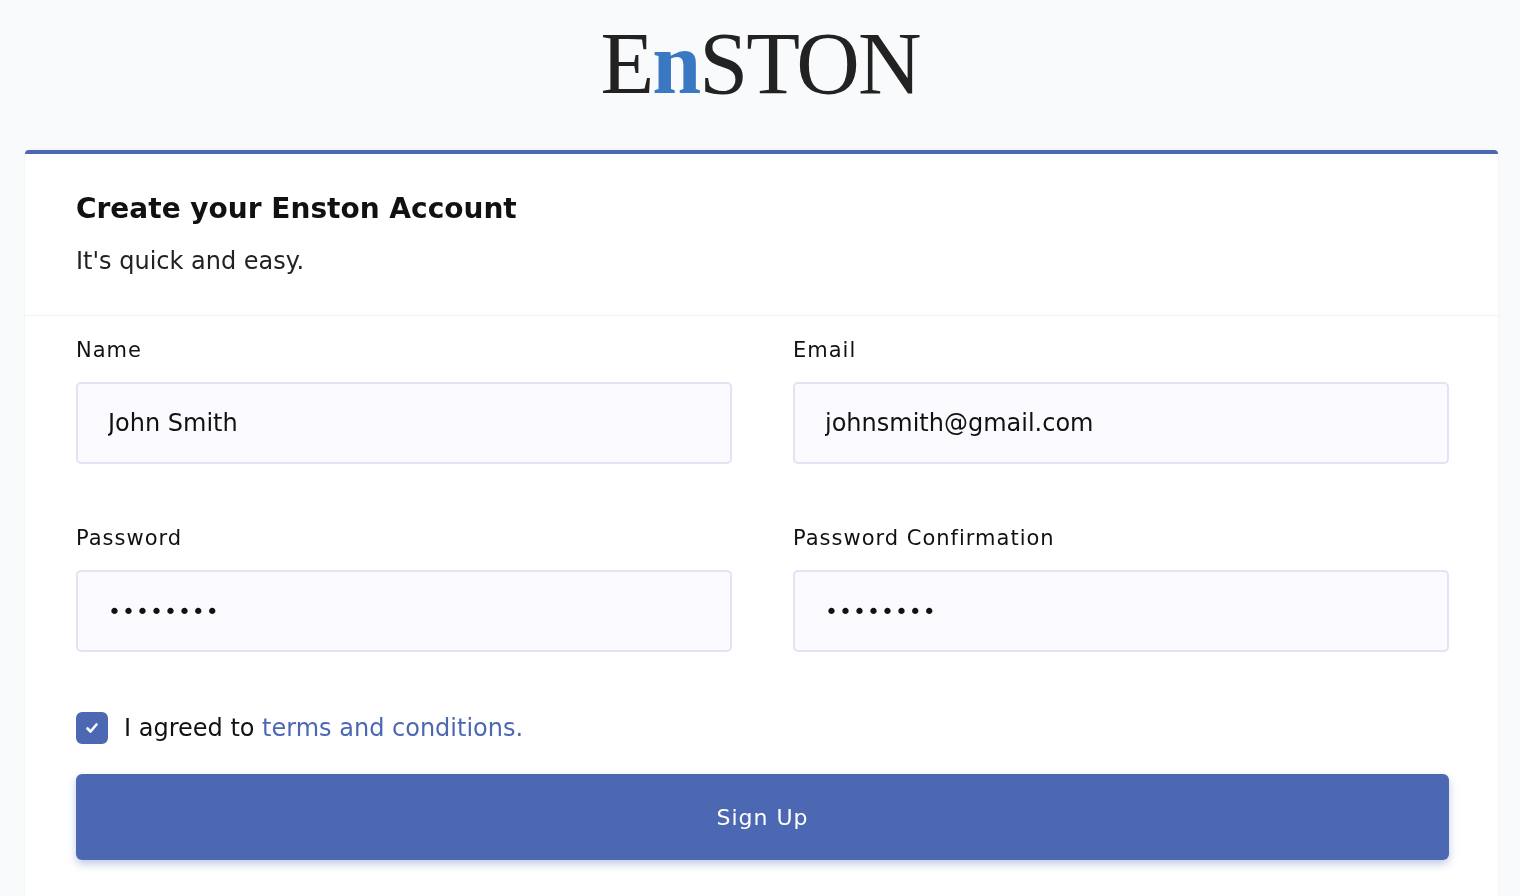  Describe the element at coordinates (825, 350) in the screenshot. I see `field-label: Email` at that location.